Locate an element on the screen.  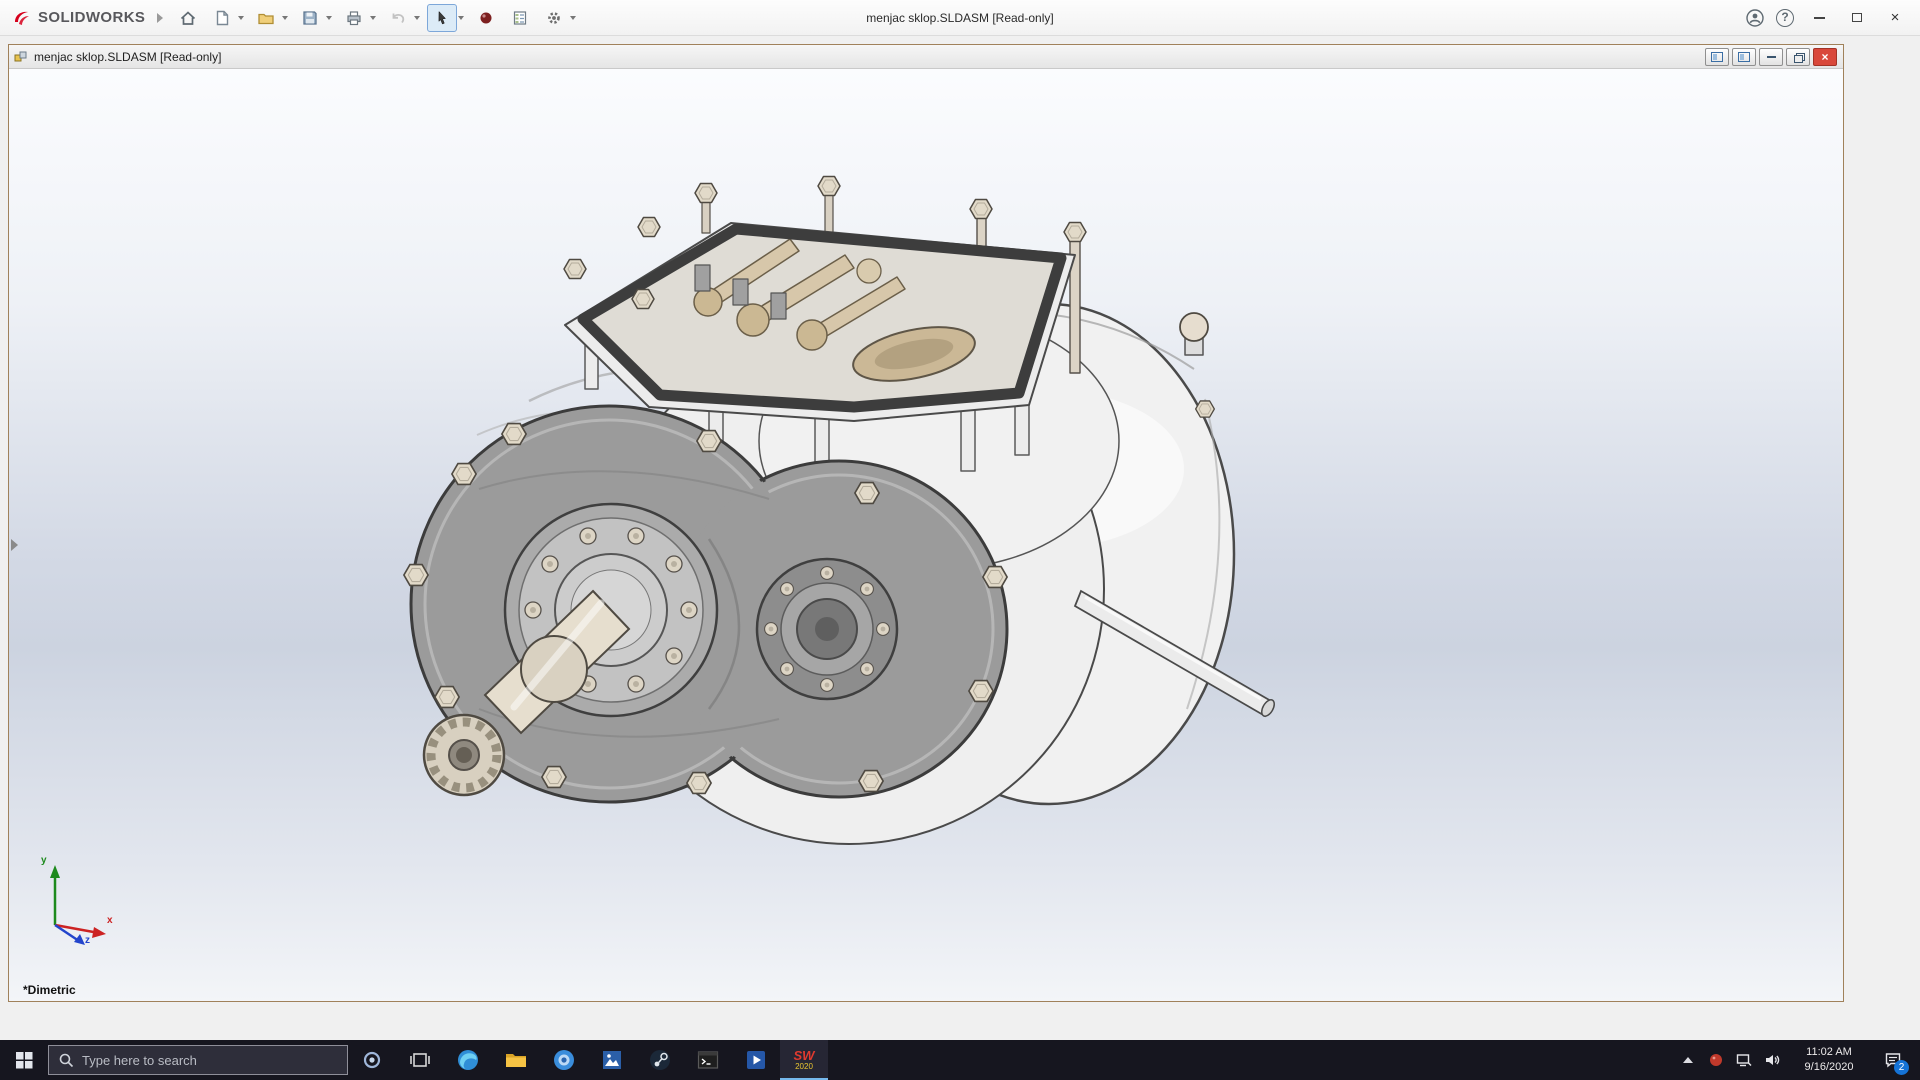
undo-button is located at coordinates (398, 18).